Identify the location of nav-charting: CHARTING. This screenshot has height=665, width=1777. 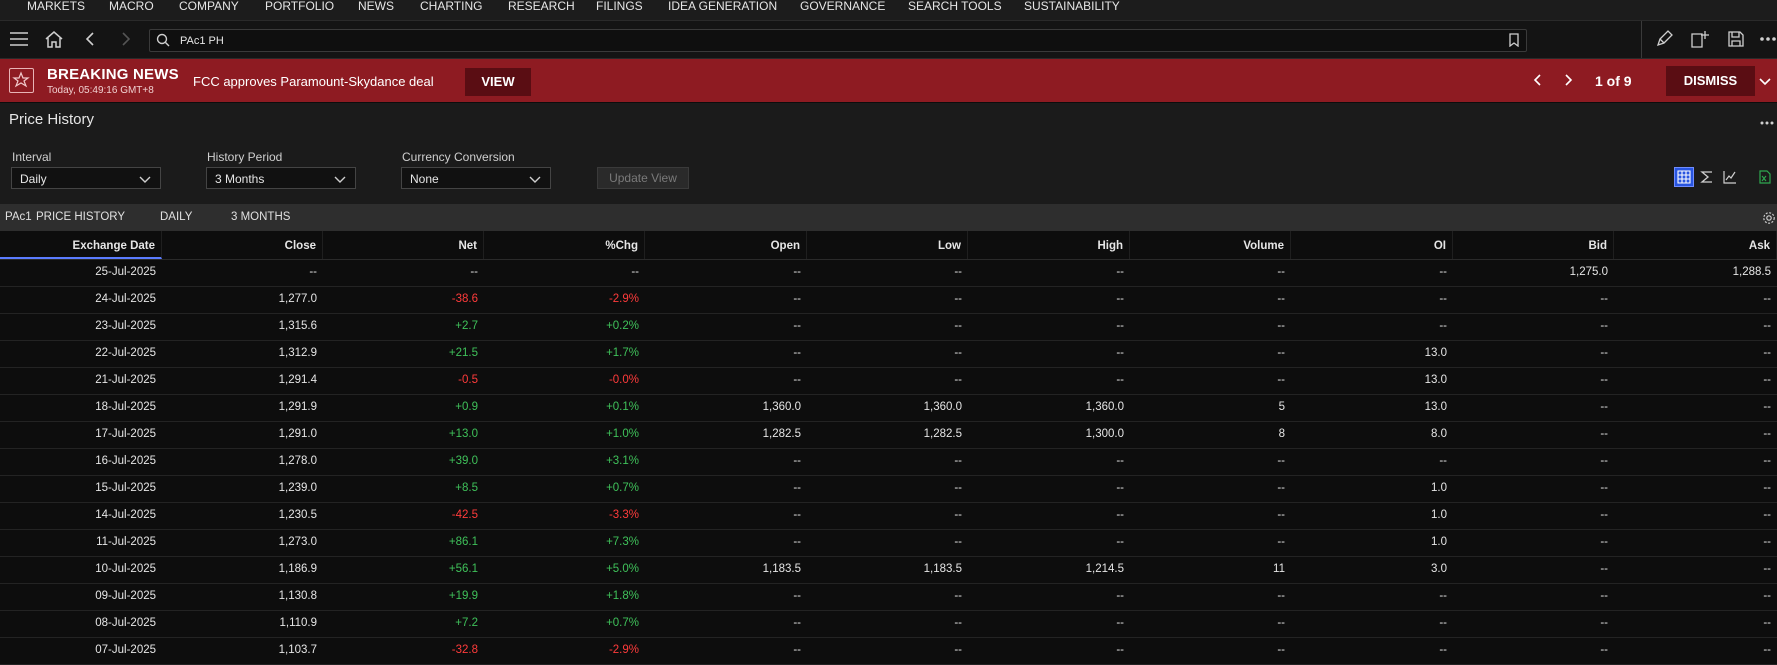
(451, 10).